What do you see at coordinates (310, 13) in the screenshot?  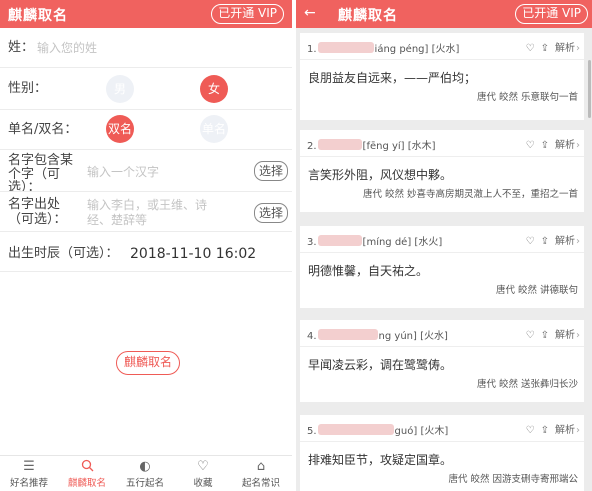 I see `back-arrow-icon: ←` at bounding box center [310, 13].